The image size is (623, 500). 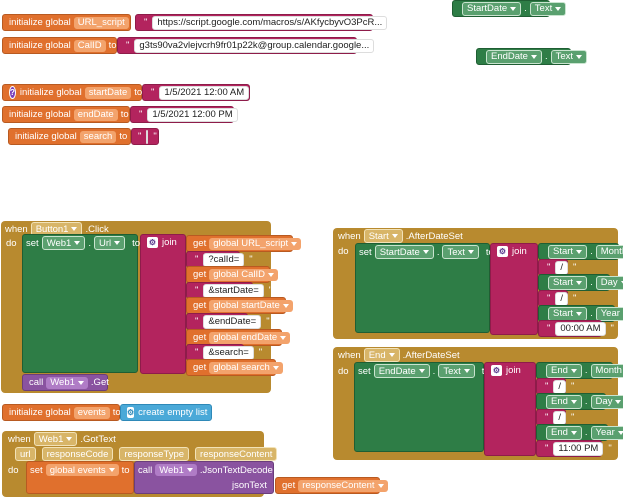 I want to click on startdate-value-field: 1/5/2021 12:00 AM, so click(x=204, y=92).